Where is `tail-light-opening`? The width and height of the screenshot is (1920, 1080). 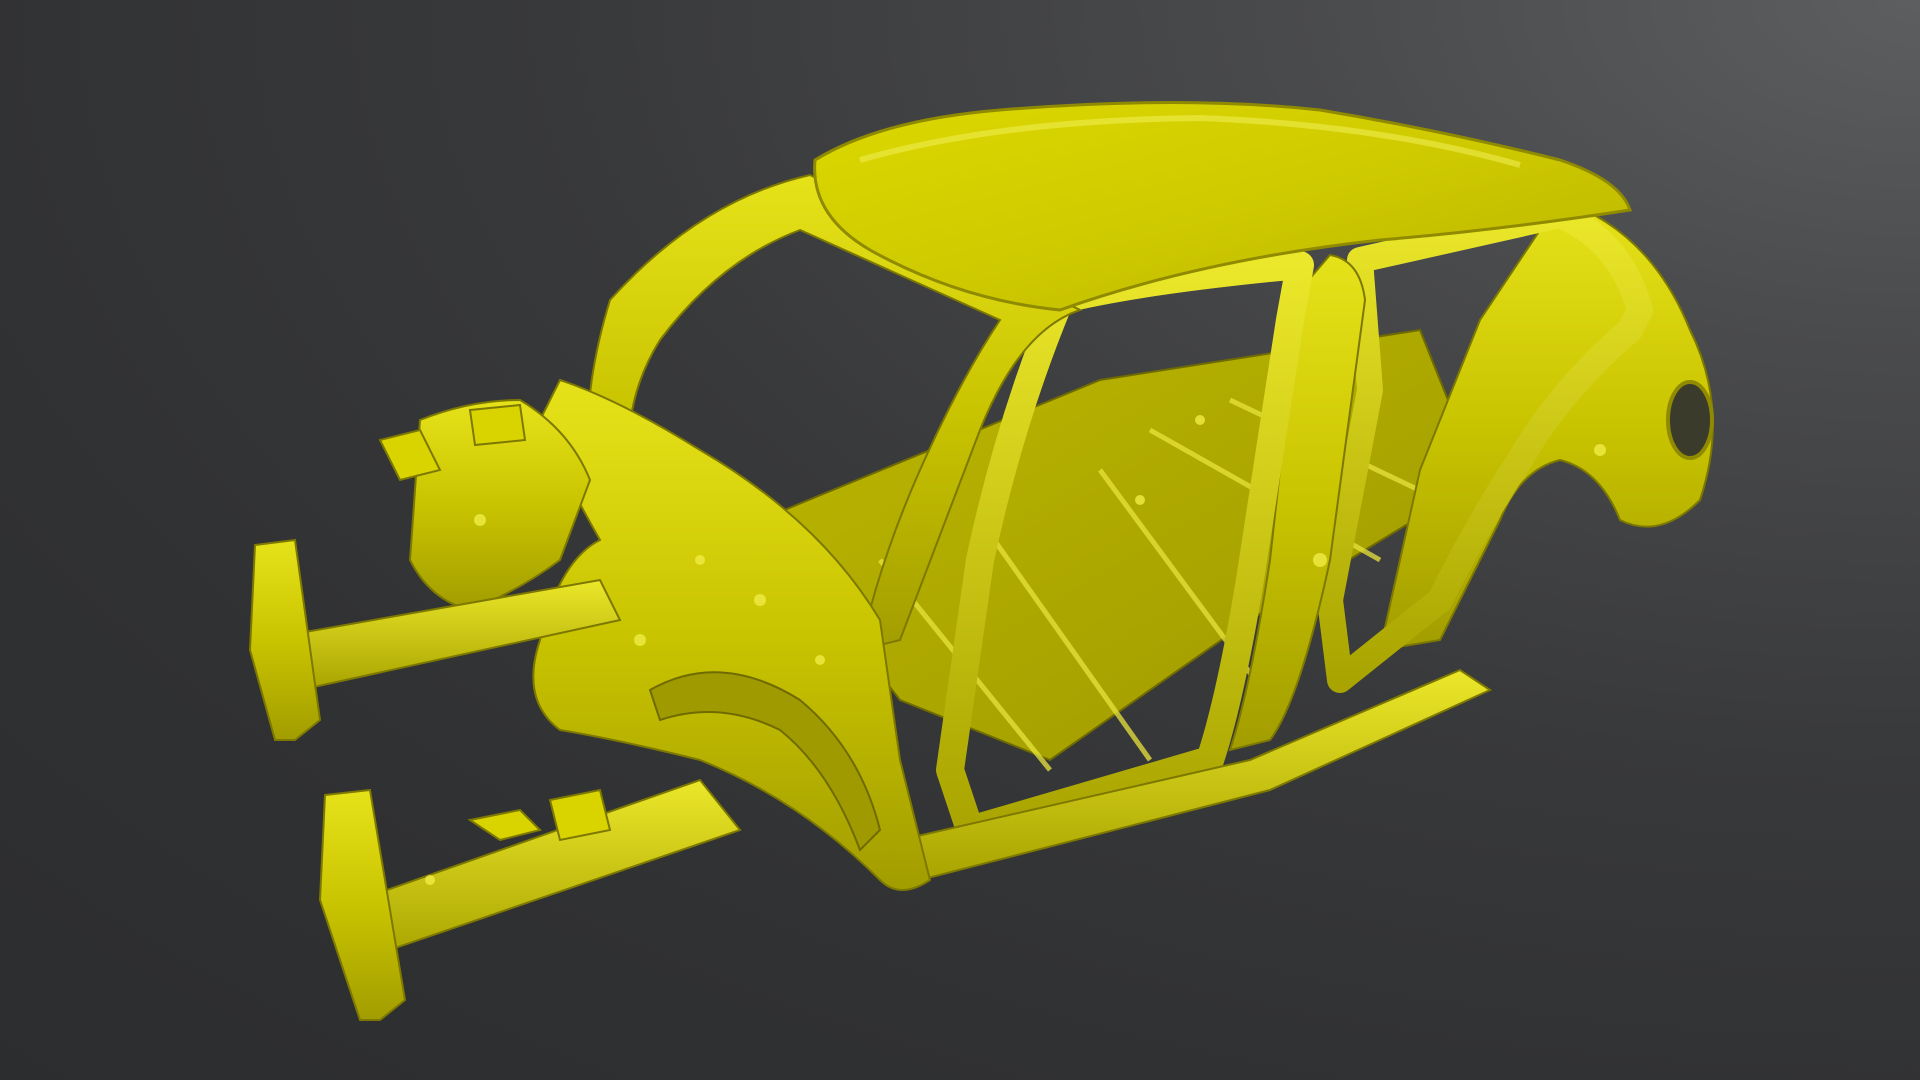 tail-light-opening is located at coordinates (1690, 420).